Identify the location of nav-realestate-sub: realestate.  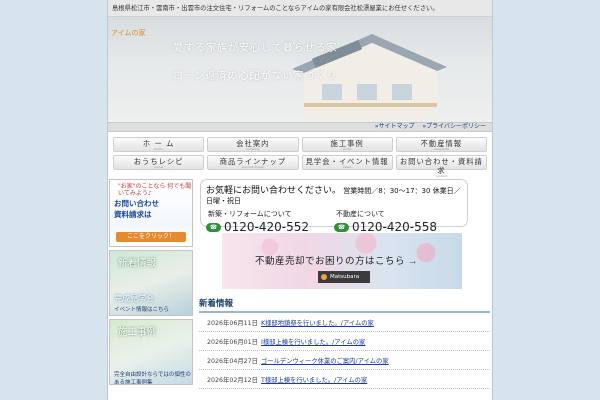
(441, 149).